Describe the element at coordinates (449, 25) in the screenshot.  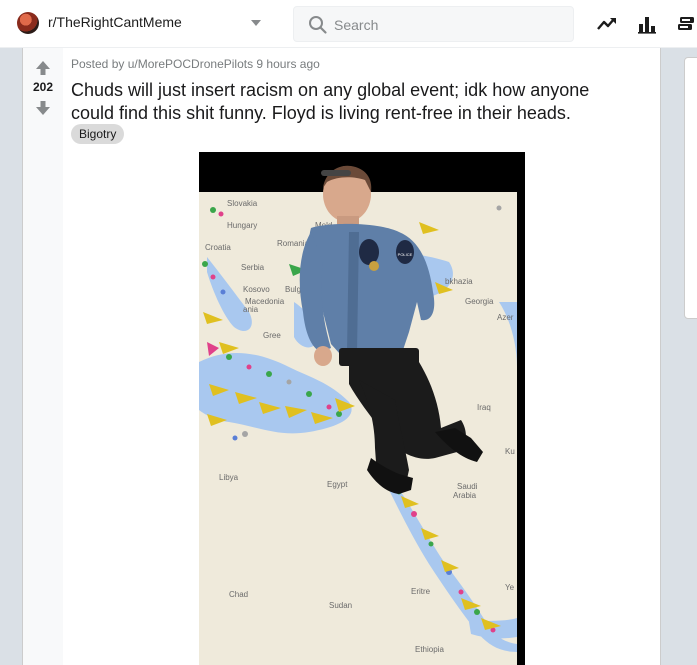
I see `search-input` at that location.